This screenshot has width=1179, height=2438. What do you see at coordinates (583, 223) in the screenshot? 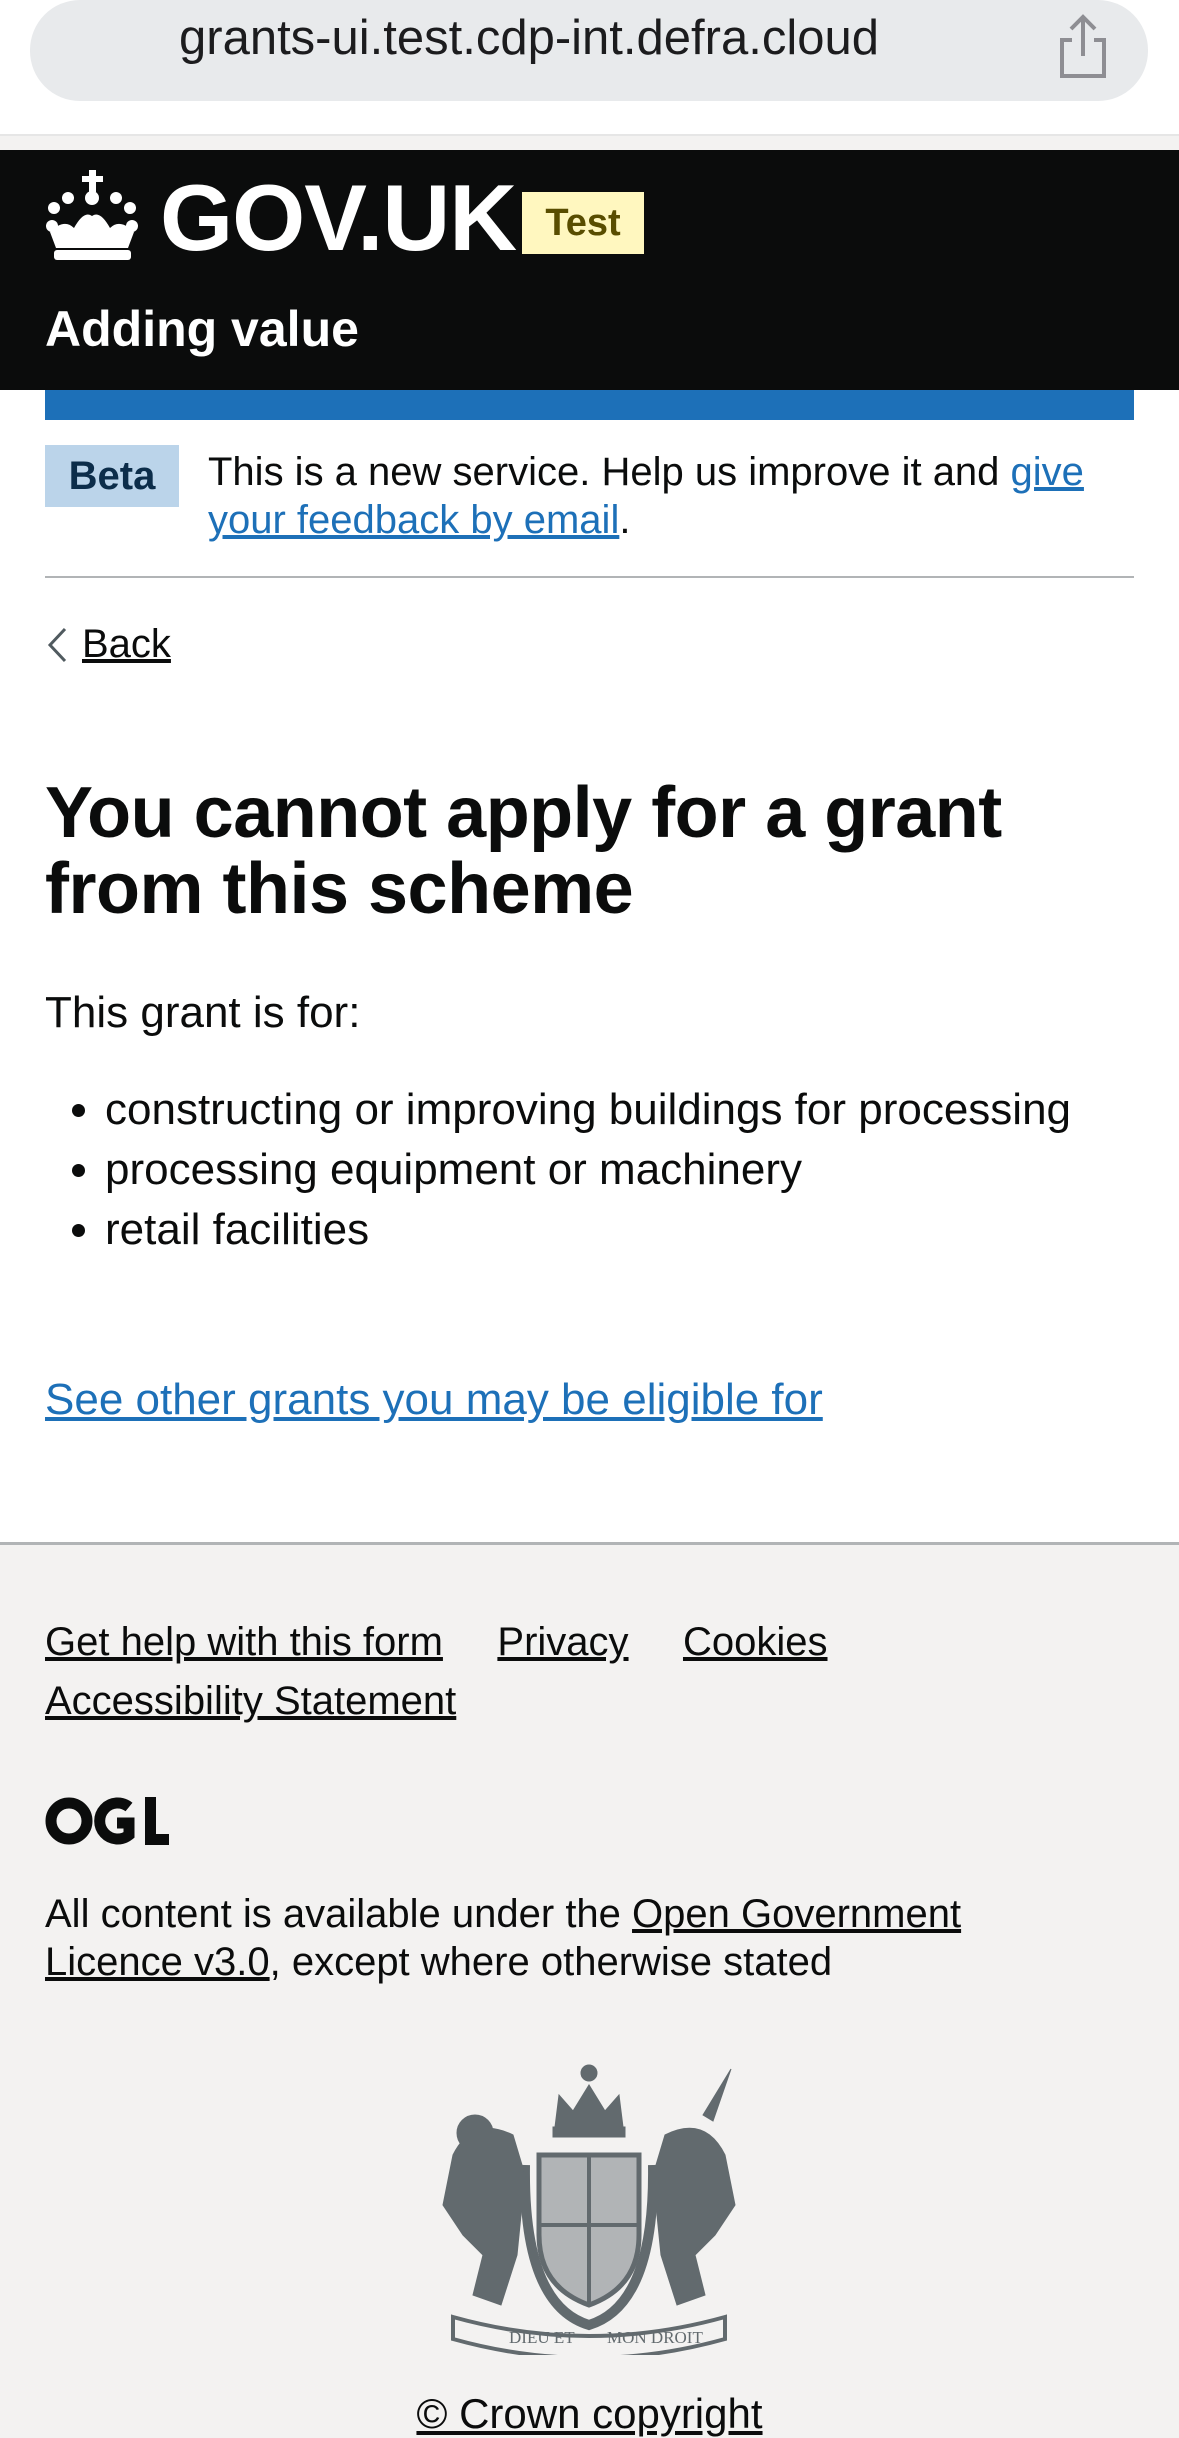
I see `environment-tag: Test` at bounding box center [583, 223].